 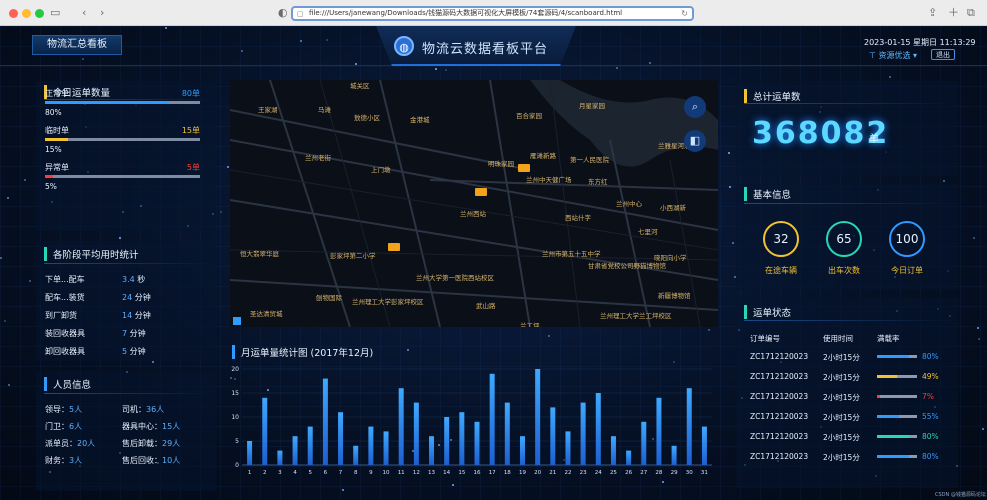 I want to click on order-type-percent: 5%, so click(x=51, y=186).